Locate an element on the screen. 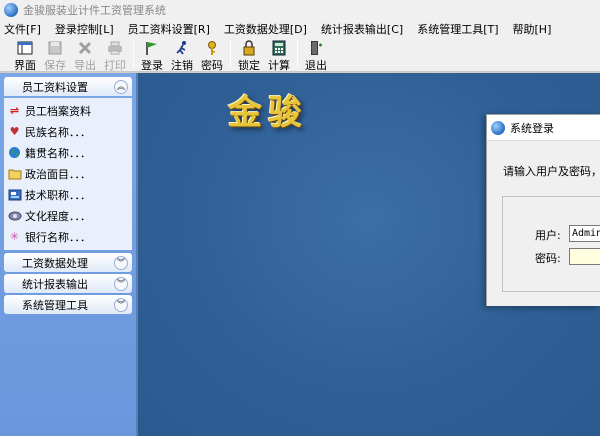  brand-logo-text: 金骏 is located at coordinates (268, 113).